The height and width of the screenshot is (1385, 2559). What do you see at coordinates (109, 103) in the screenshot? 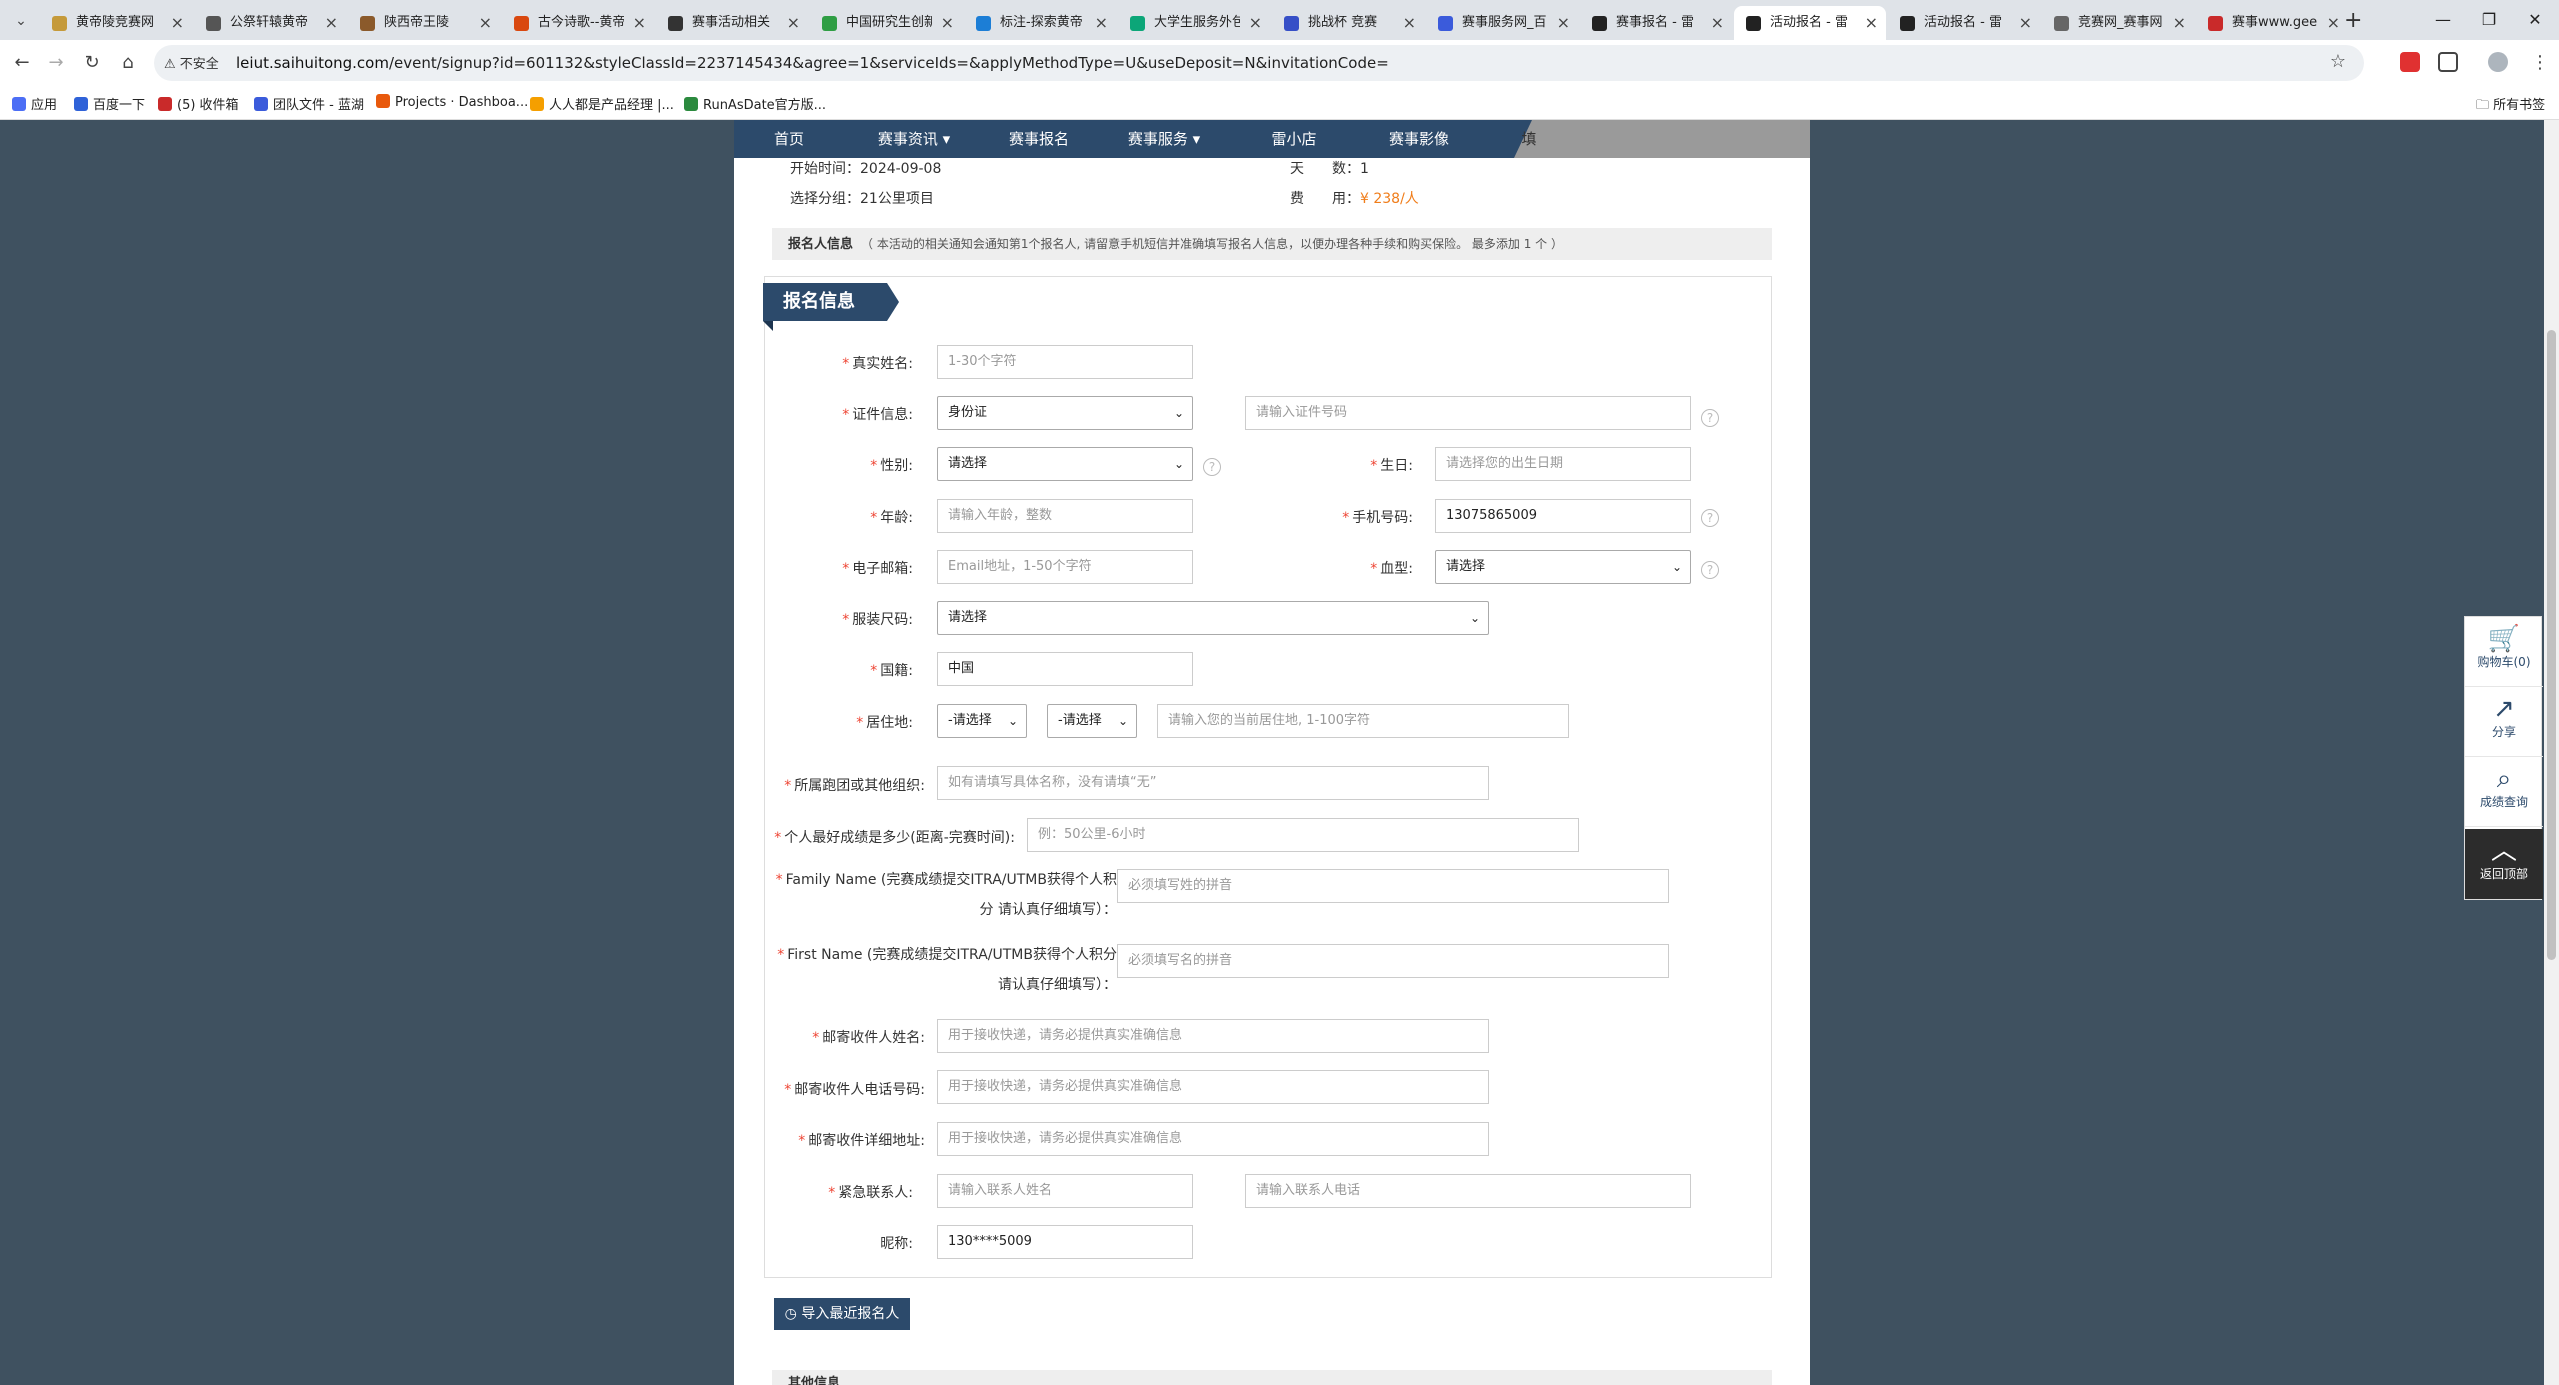
I see `bookmark-item: 百度一下` at bounding box center [109, 103].